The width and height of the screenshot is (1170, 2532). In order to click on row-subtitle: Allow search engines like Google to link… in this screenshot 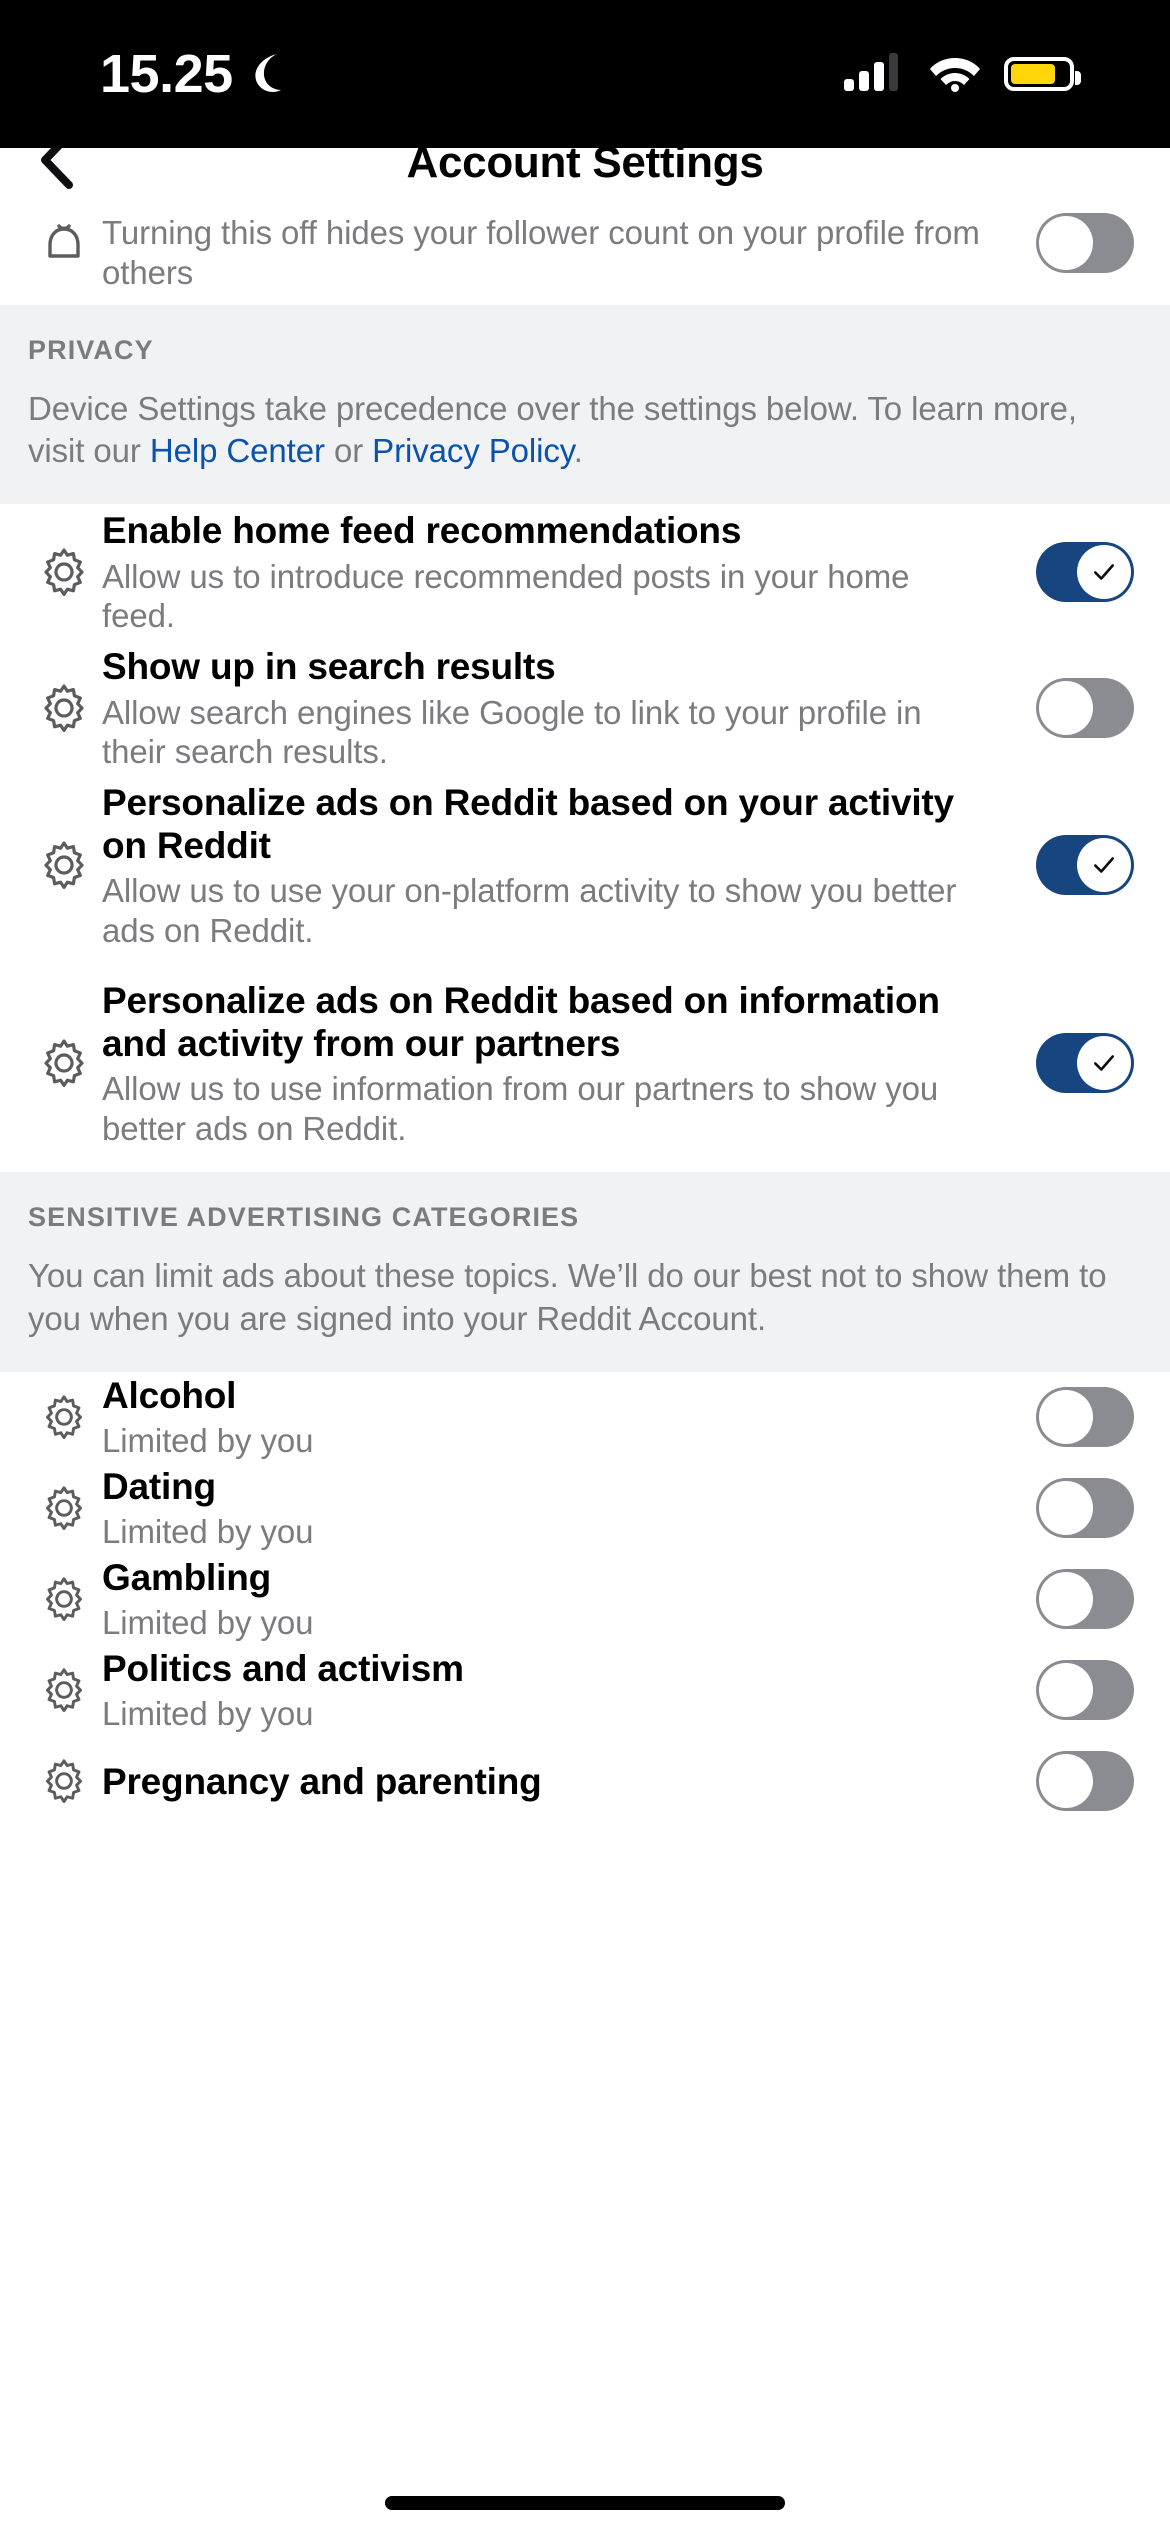, I will do `click(512, 732)`.